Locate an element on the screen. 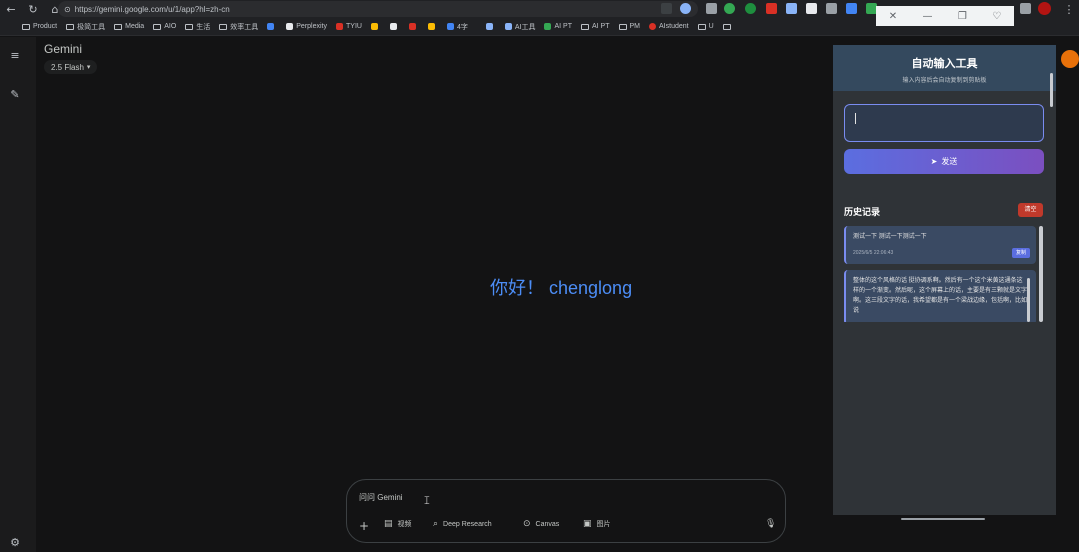  text-caret is located at coordinates (855, 118).